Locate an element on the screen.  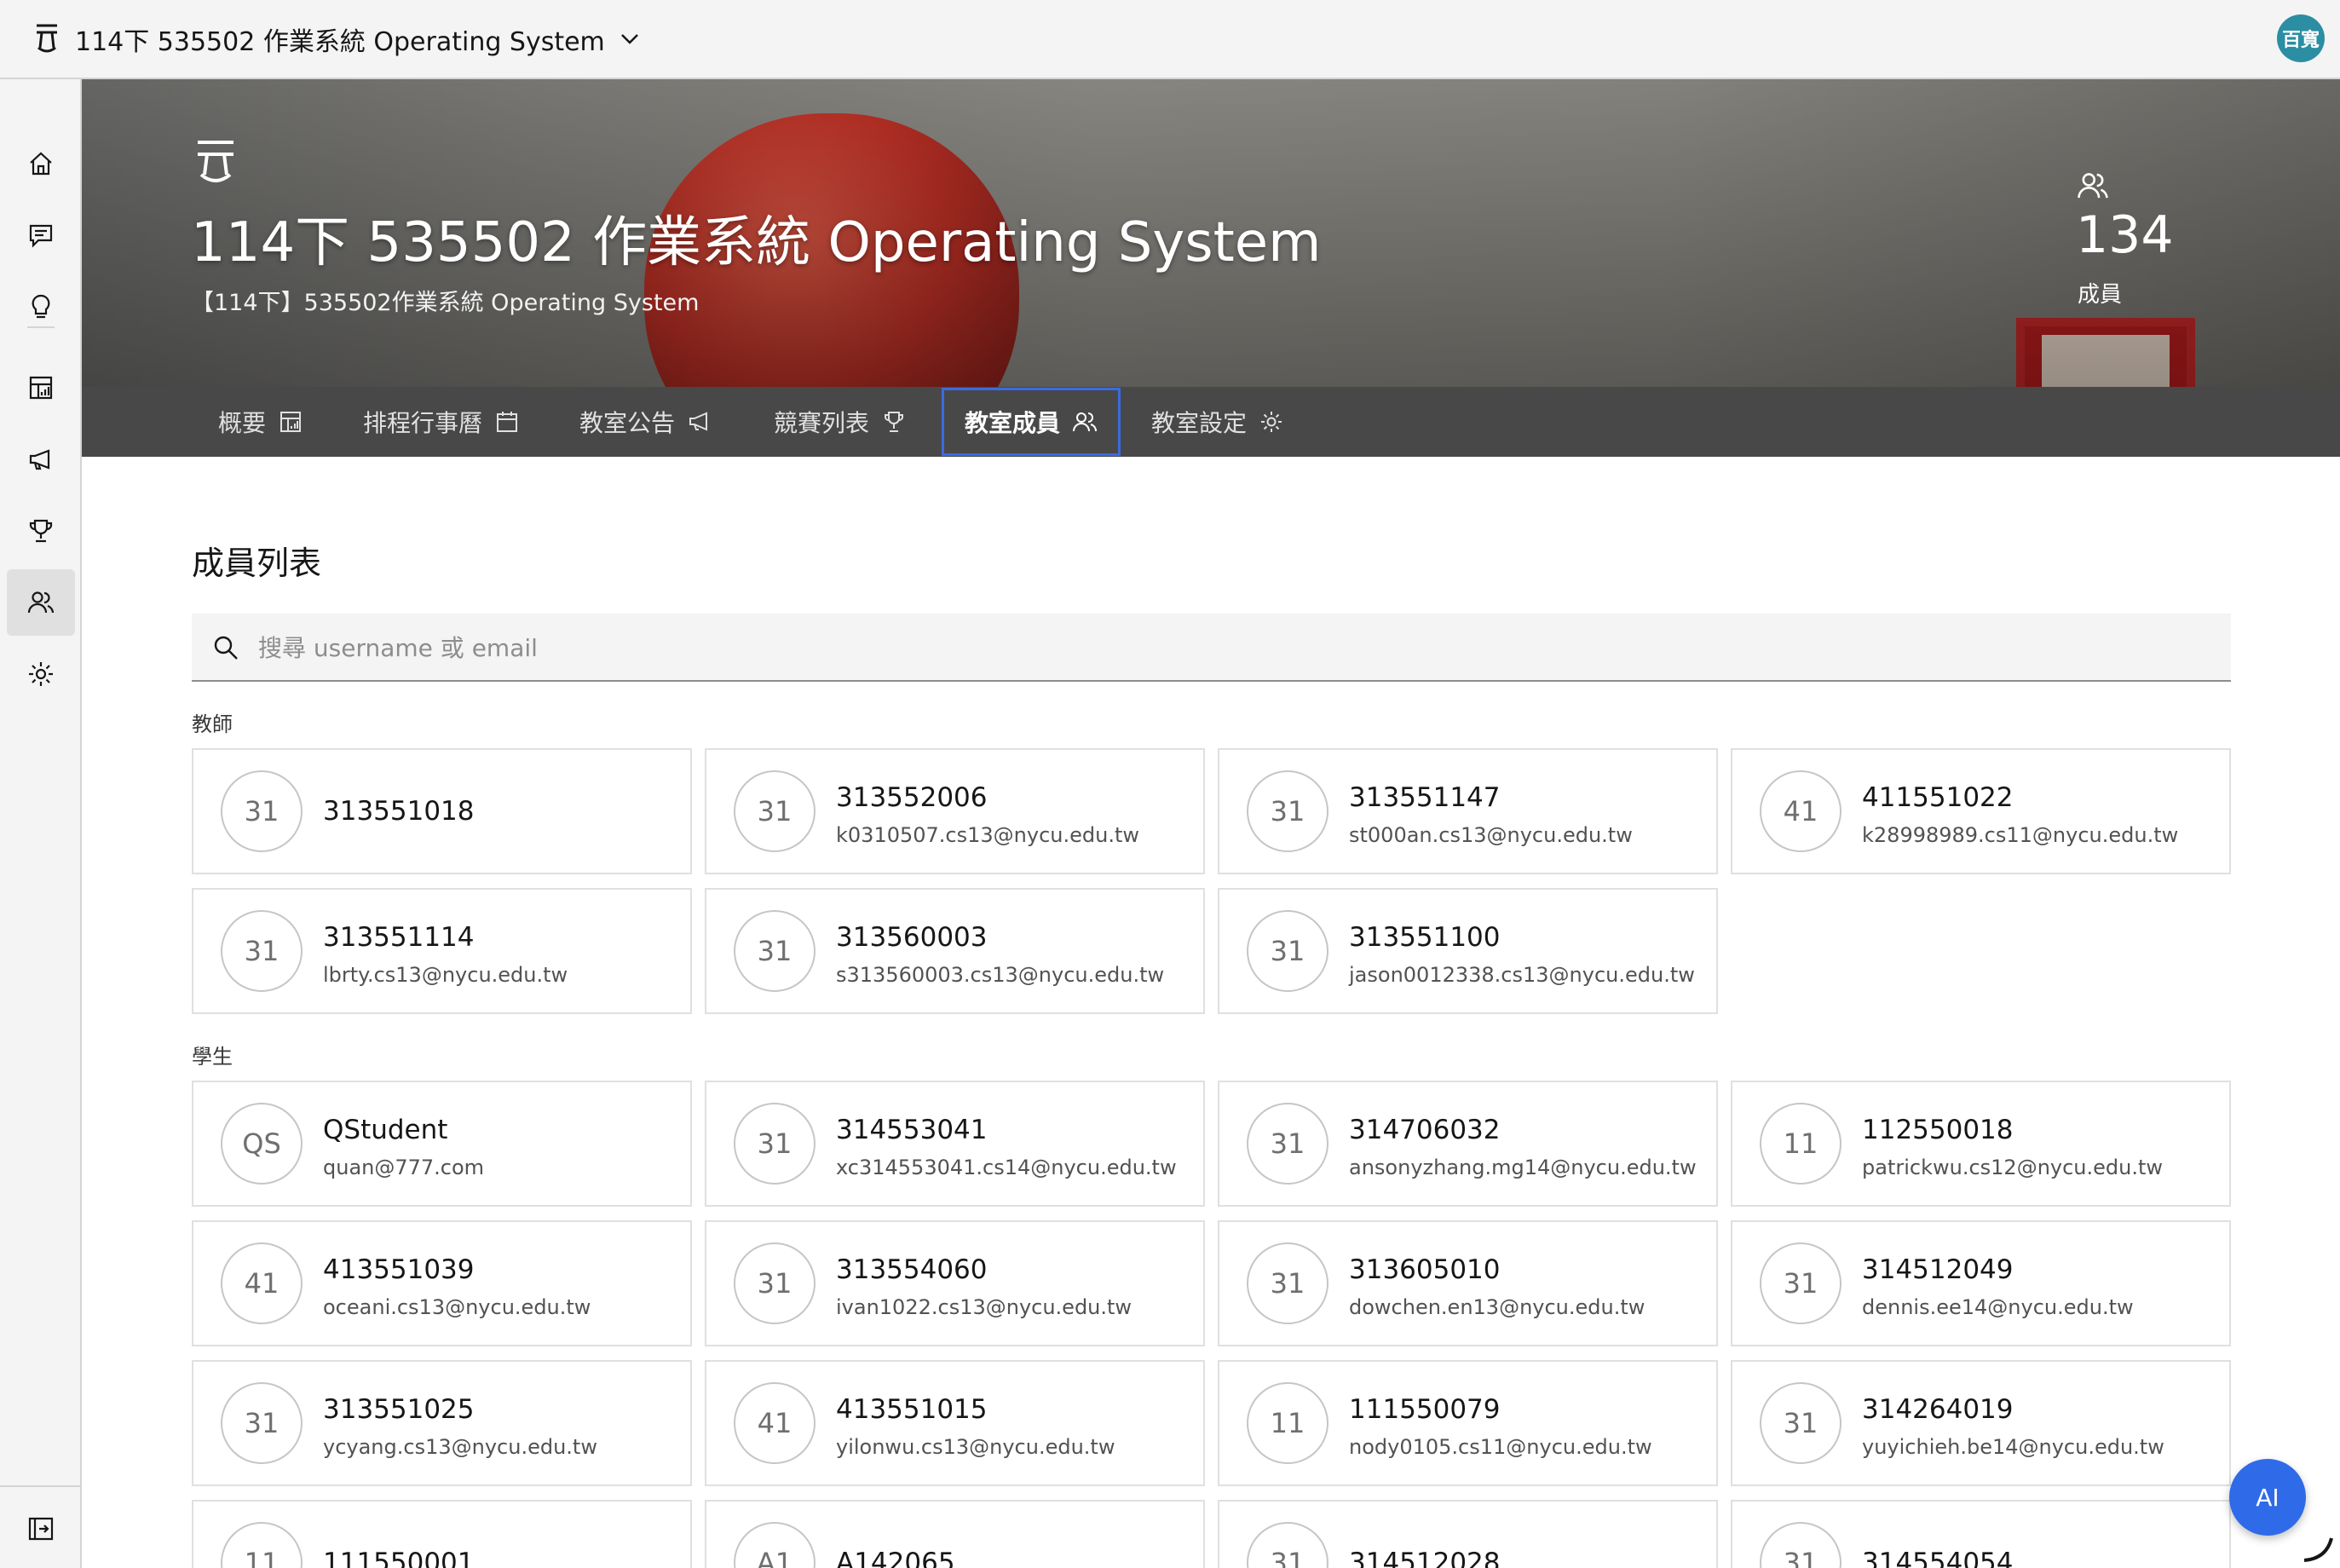
member-name: 314706032 is located at coordinates (1425, 1130).